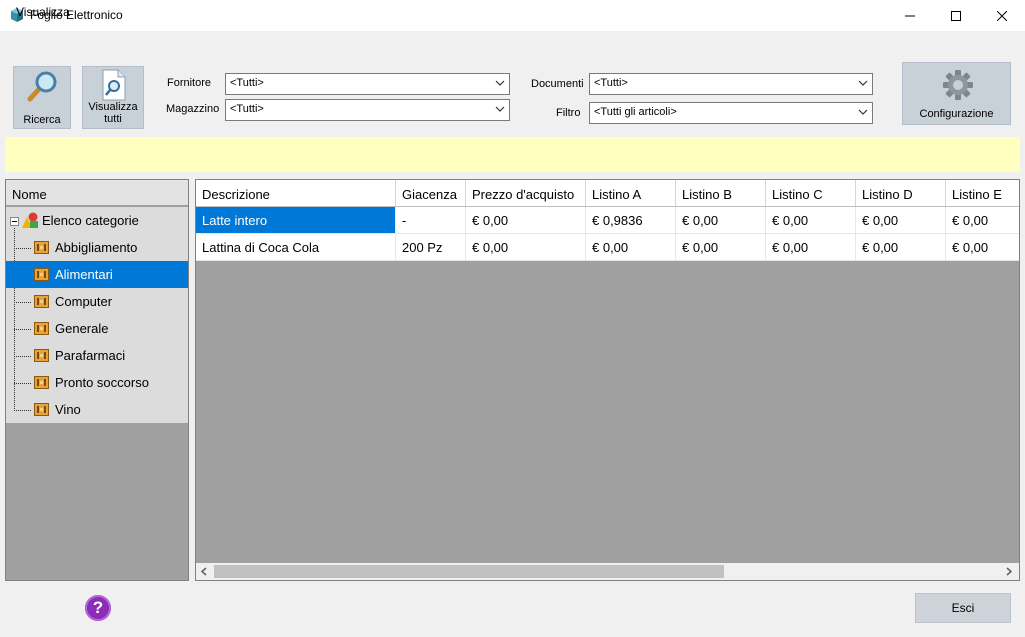 The width and height of the screenshot is (1025, 637). Describe the element at coordinates (568, 113) in the screenshot. I see `filtro-label: Filtro` at that location.